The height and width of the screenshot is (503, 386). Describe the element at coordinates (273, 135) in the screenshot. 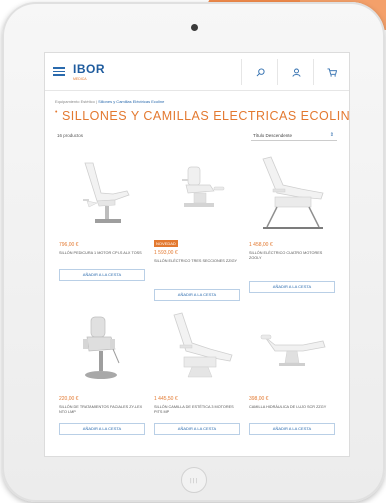

I see `sort-value: Título Descendente` at that location.